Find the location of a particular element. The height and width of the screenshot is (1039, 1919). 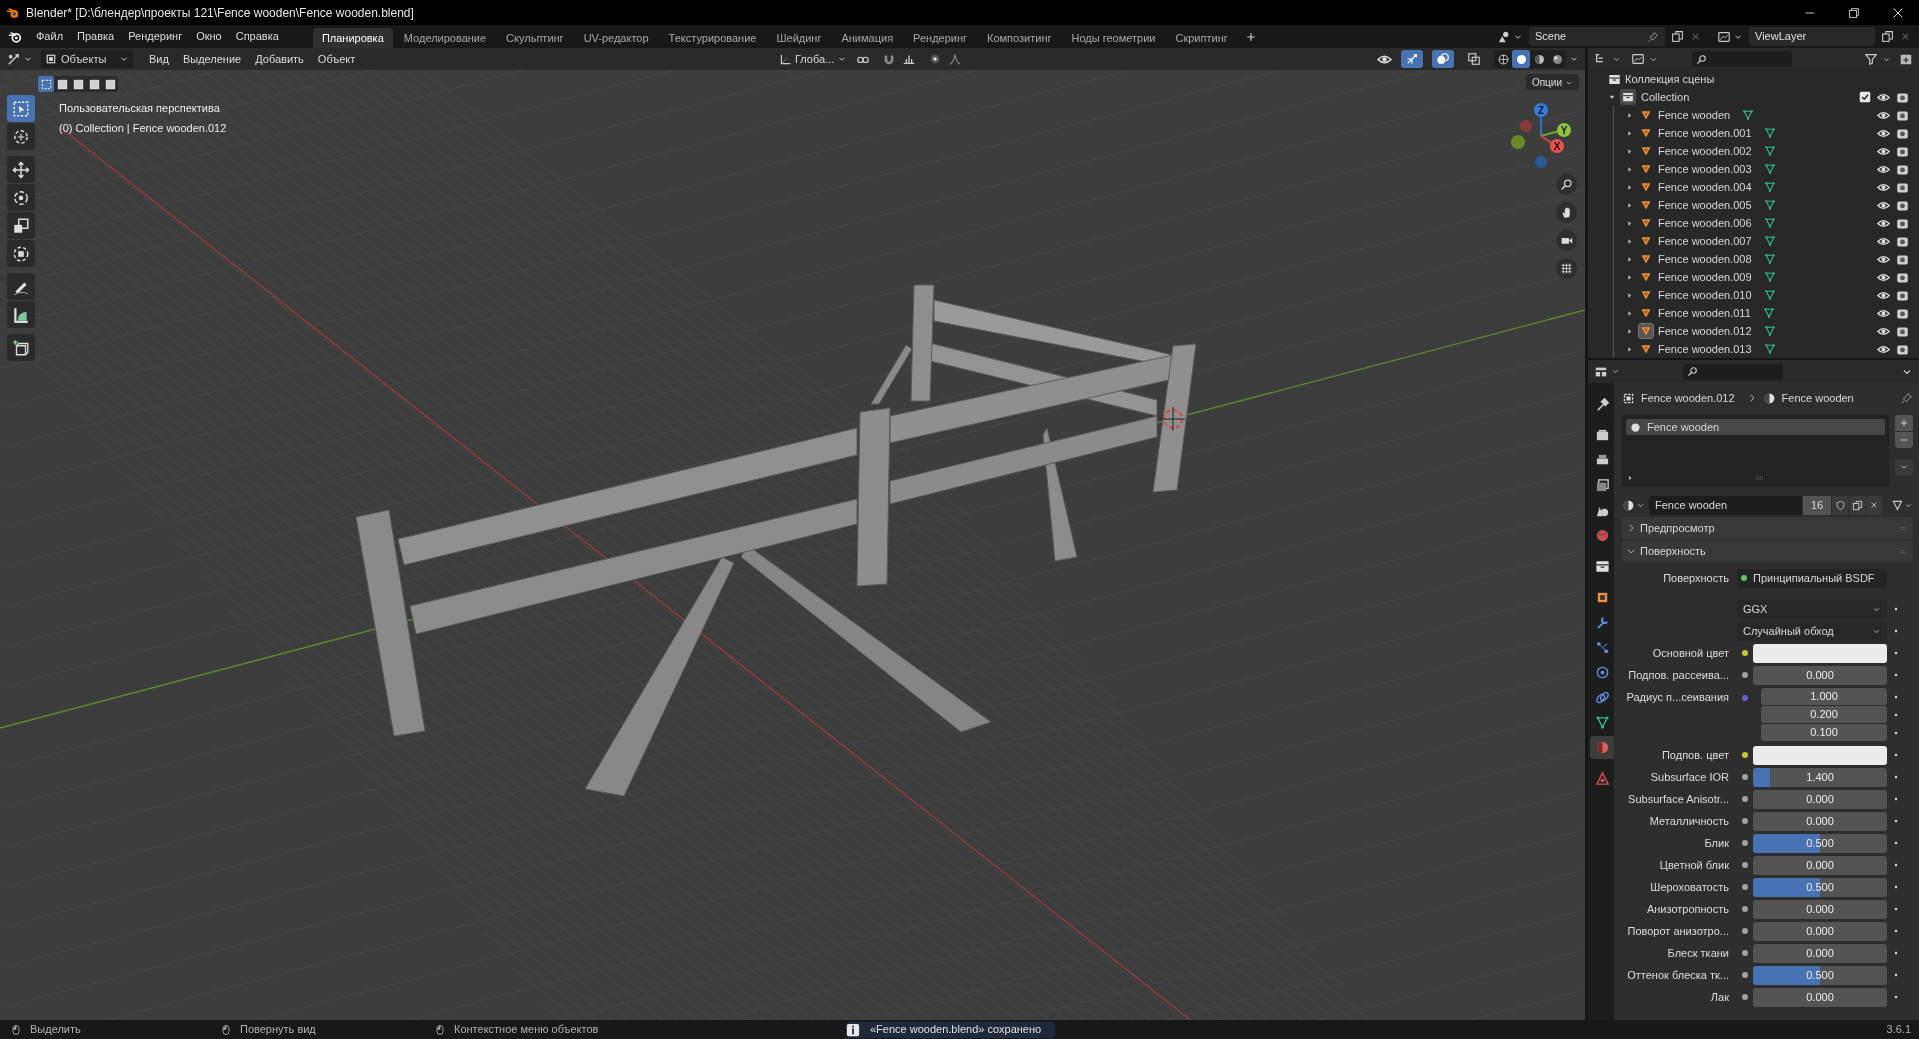

add-slot-icon is located at coordinates (1904, 423).